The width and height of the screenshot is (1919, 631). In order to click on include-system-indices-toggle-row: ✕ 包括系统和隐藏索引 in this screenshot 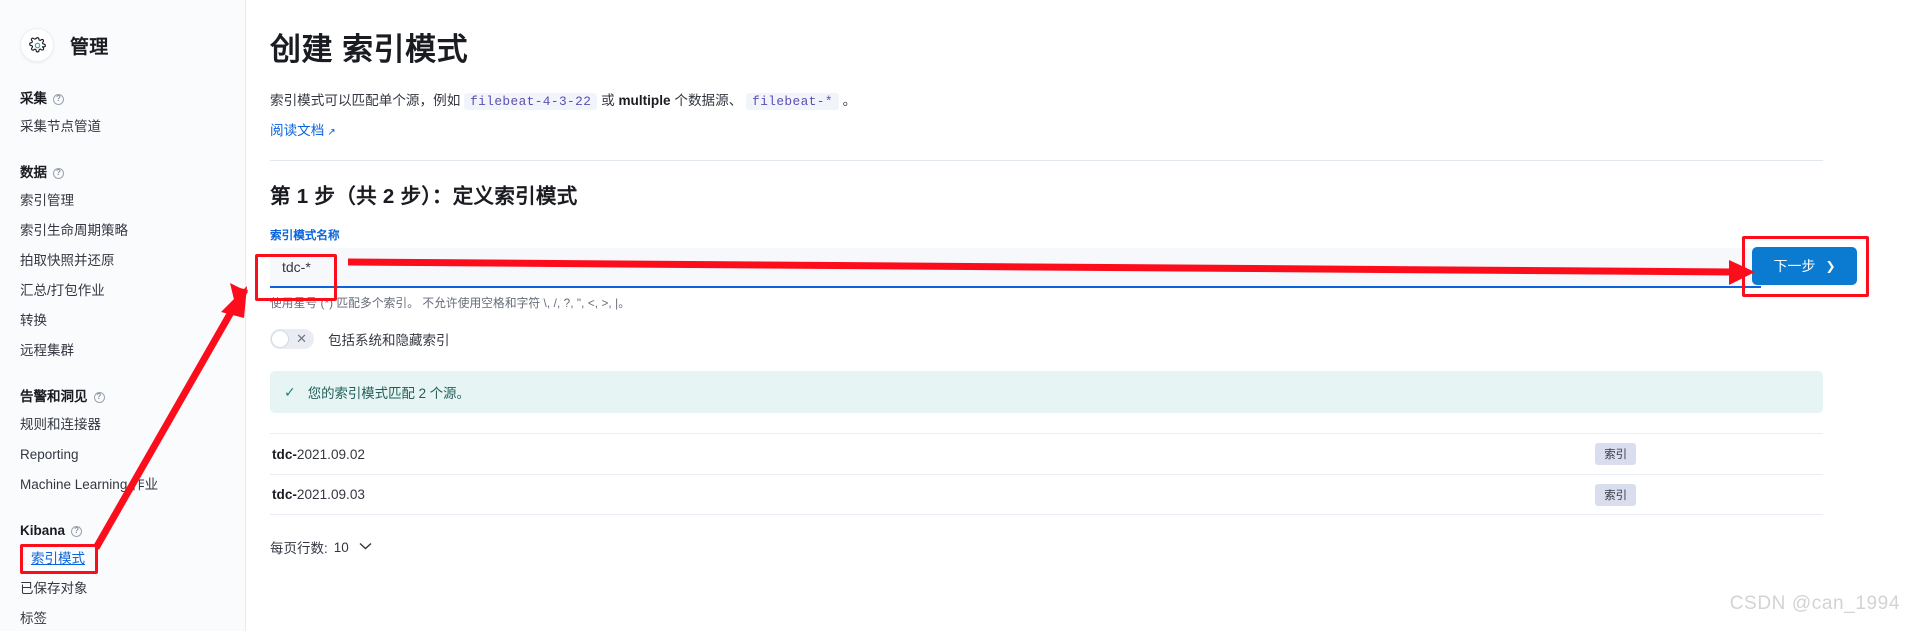, I will do `click(1064, 339)`.